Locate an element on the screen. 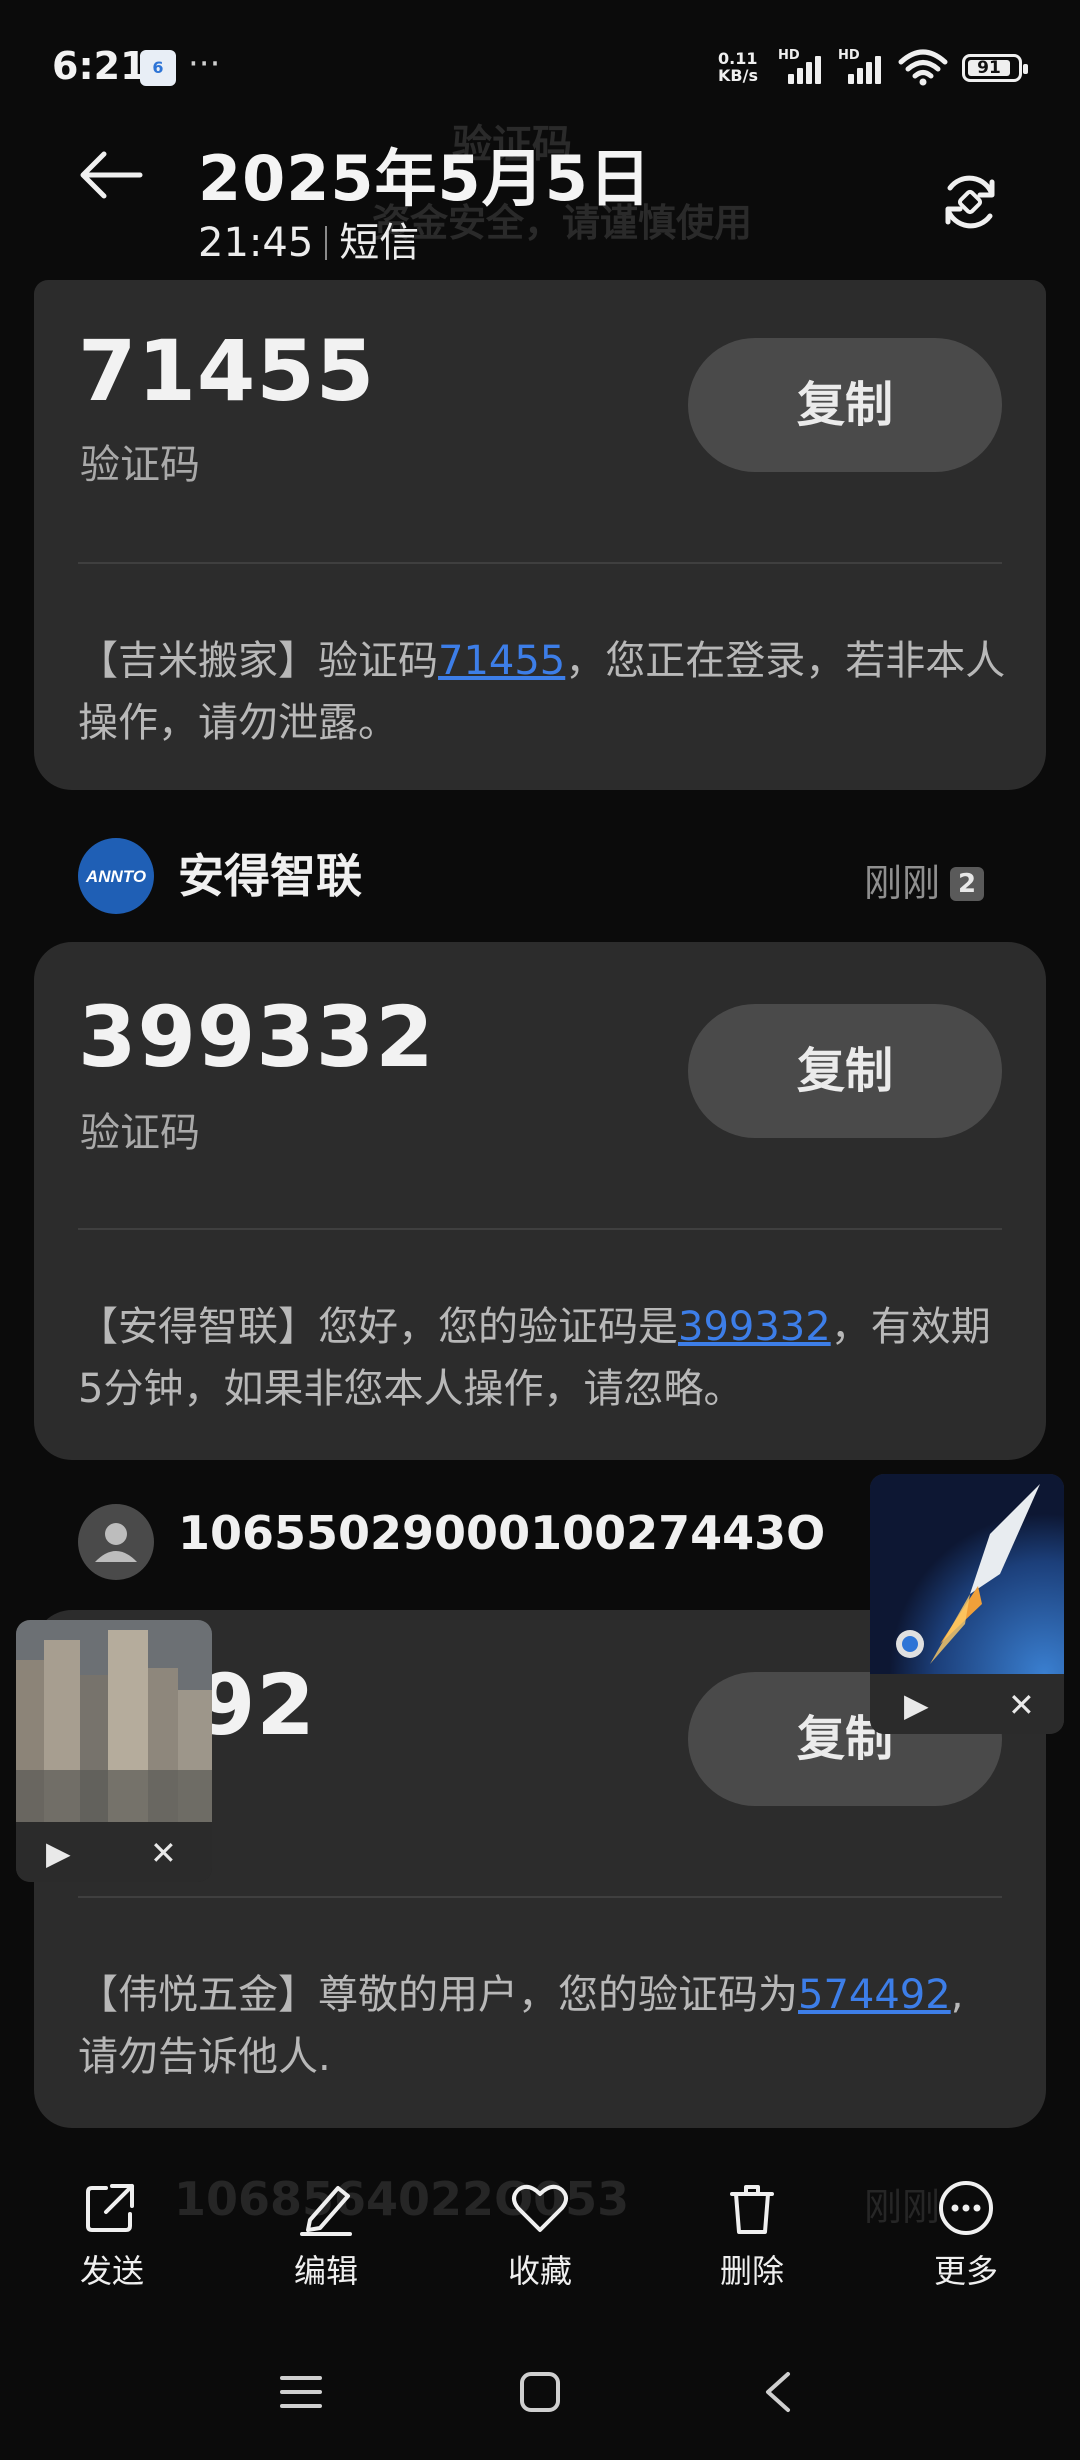  more-notifications-icon: ··· is located at coordinates (204, 64).